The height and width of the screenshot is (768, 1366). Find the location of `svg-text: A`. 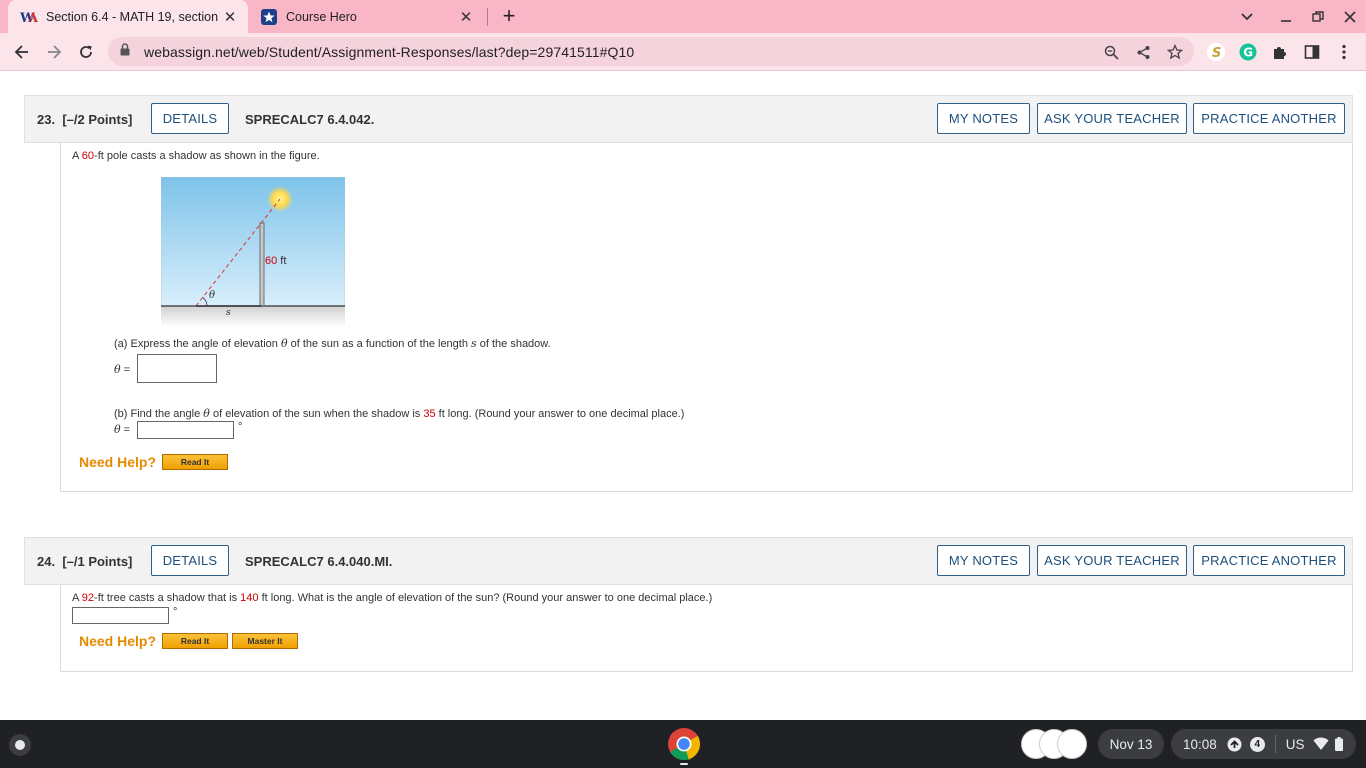

svg-text: A is located at coordinates (32, 17).